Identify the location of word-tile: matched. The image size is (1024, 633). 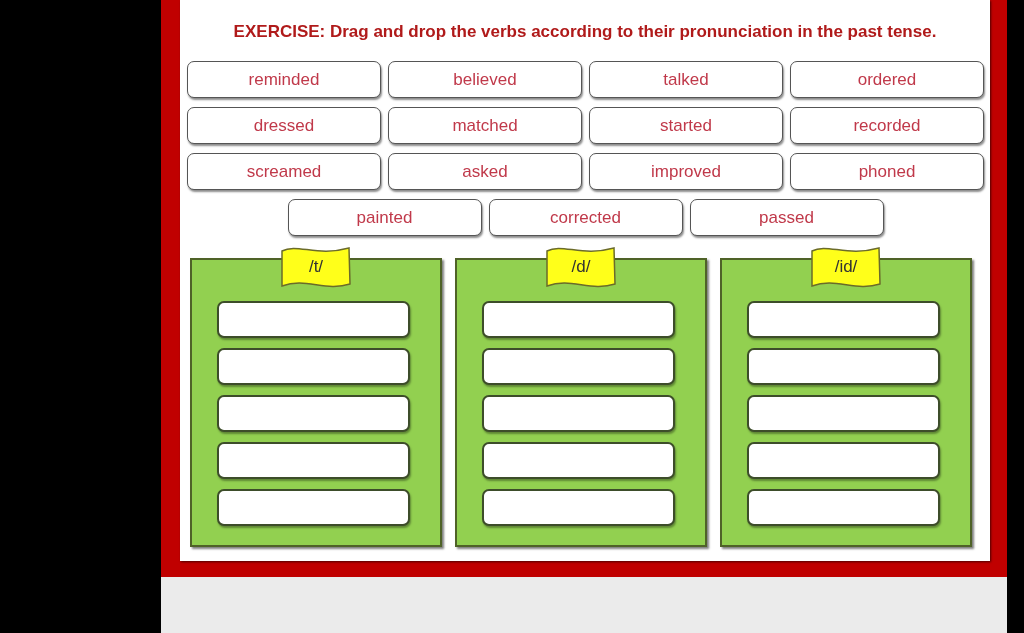
(485, 125).